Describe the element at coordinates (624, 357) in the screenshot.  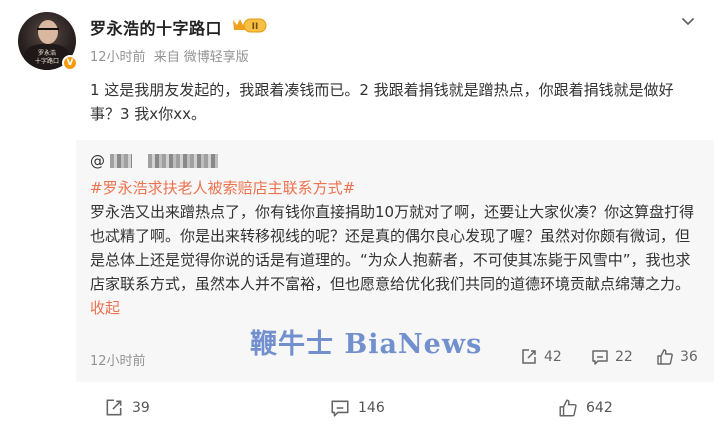
I see `quoted-comment-count: 22` at that location.